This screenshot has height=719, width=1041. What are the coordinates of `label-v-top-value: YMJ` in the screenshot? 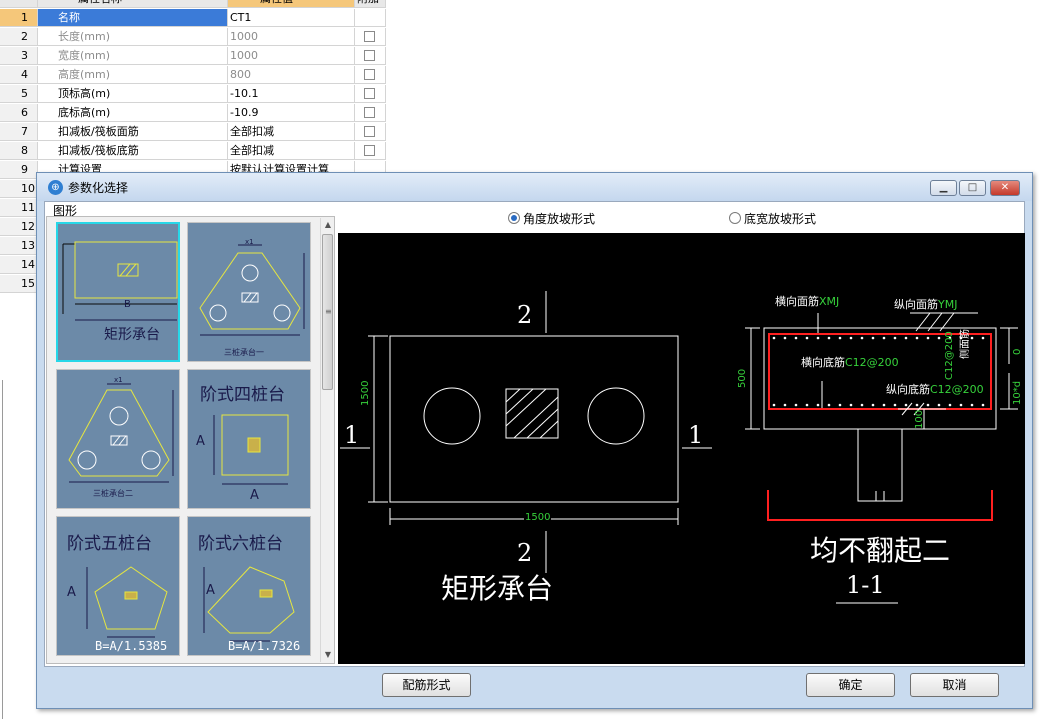 It's located at (948, 304).